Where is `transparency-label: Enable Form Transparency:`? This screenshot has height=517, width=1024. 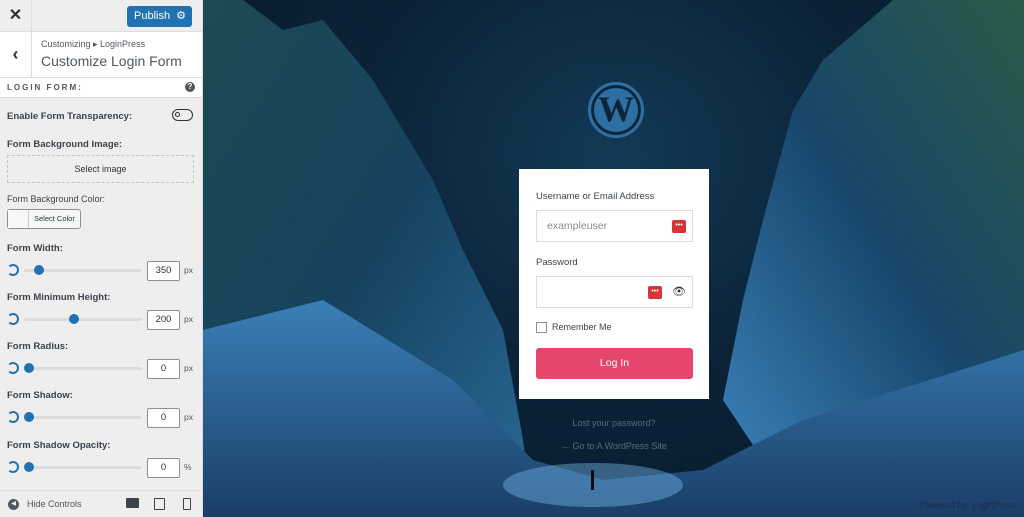
transparency-label: Enable Form Transparency: is located at coordinates (70, 116).